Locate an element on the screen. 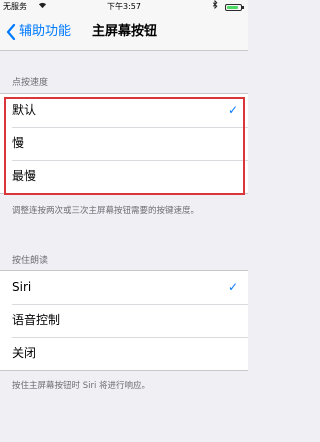 This screenshot has height=442, width=320. back-button: 辅助功能 is located at coordinates (38, 32).